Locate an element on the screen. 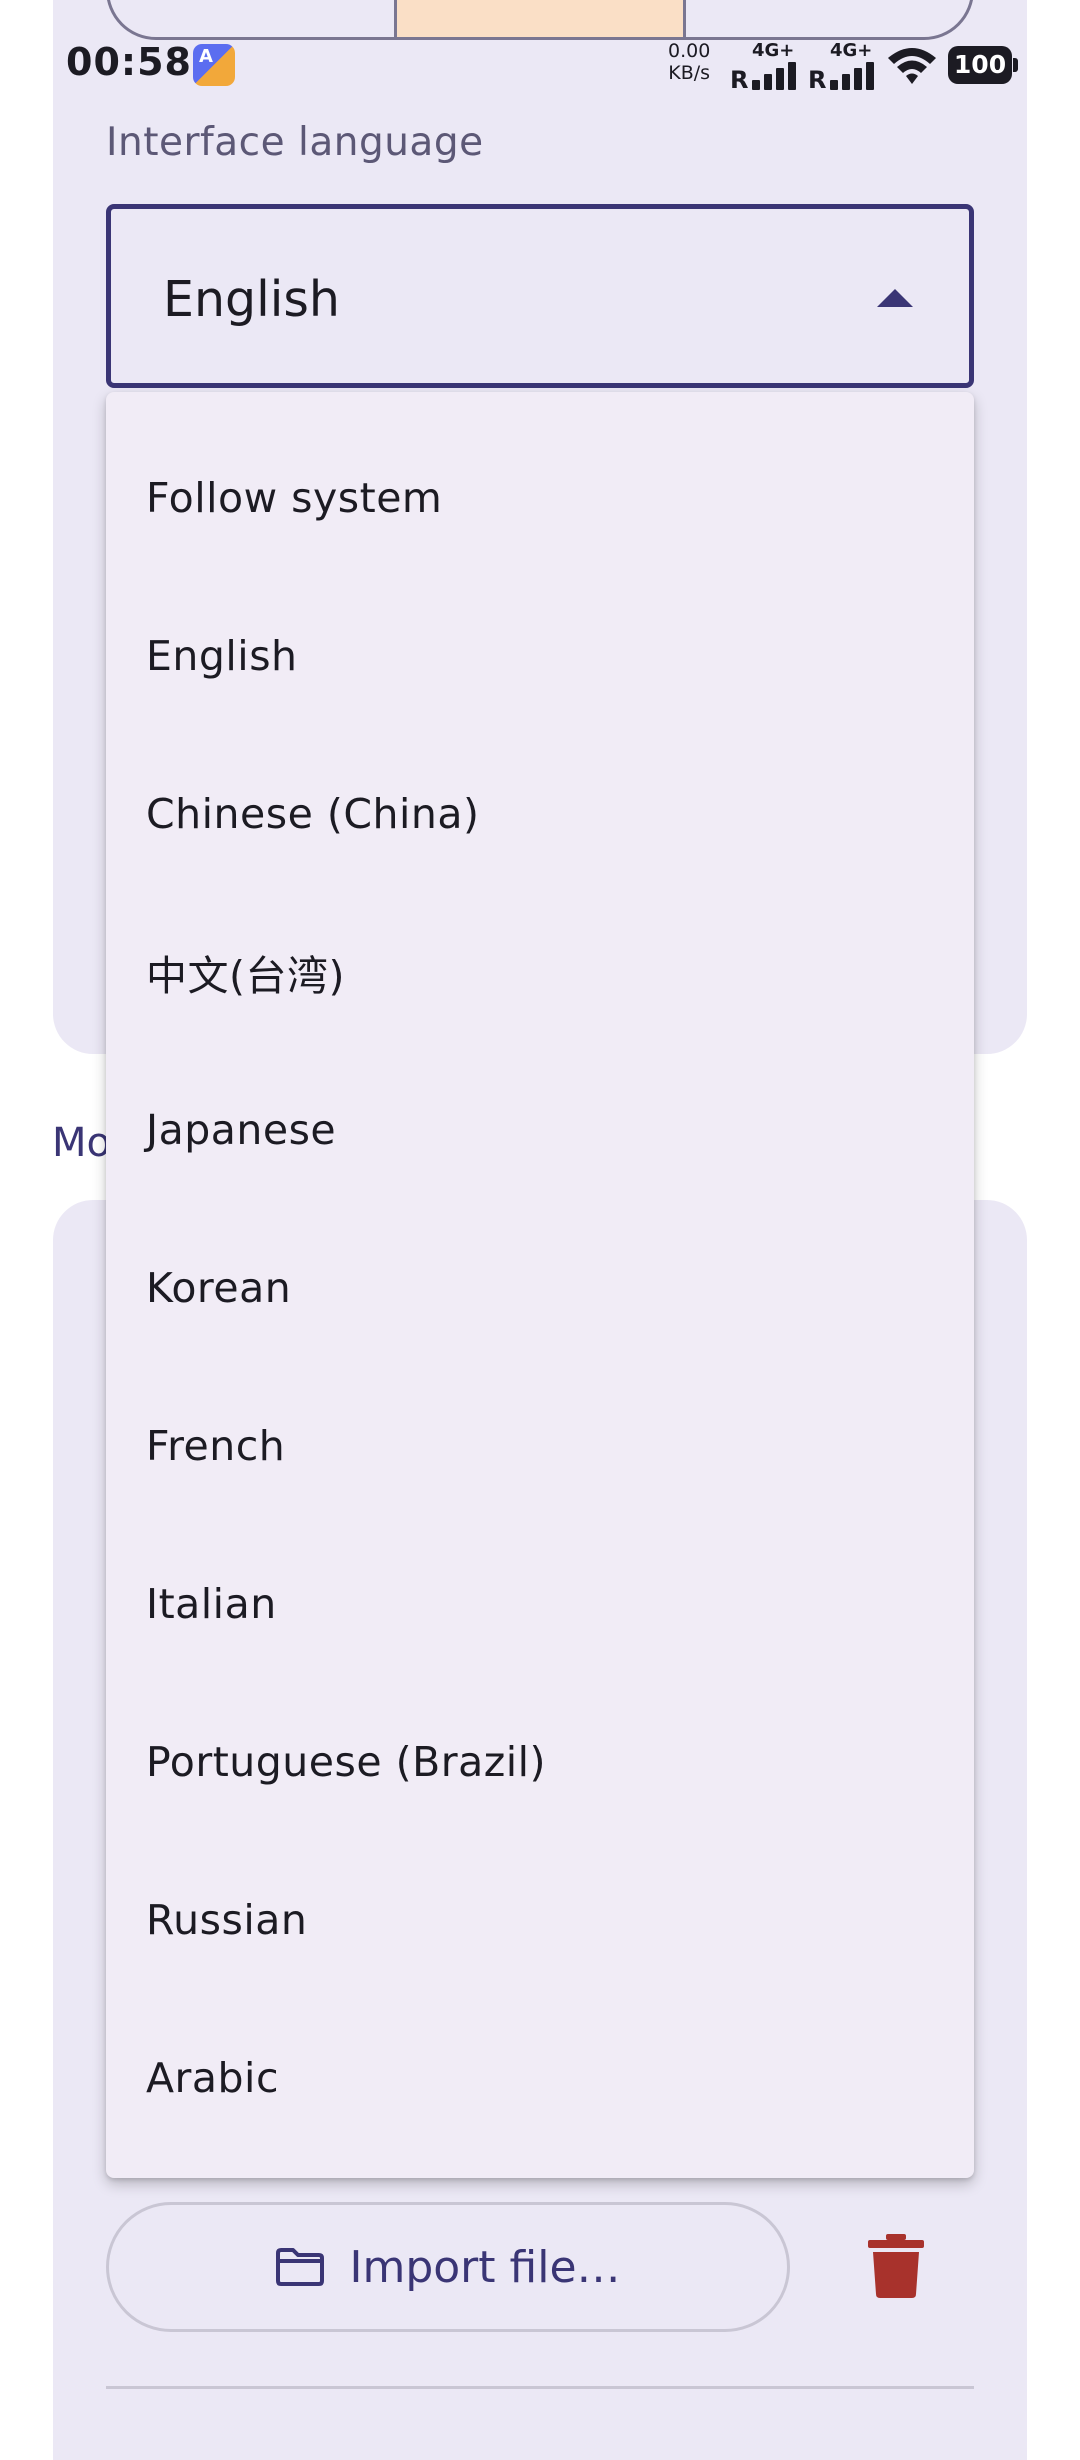 The image size is (1080, 2460). battery-icon: 100 is located at coordinates (983, 65).